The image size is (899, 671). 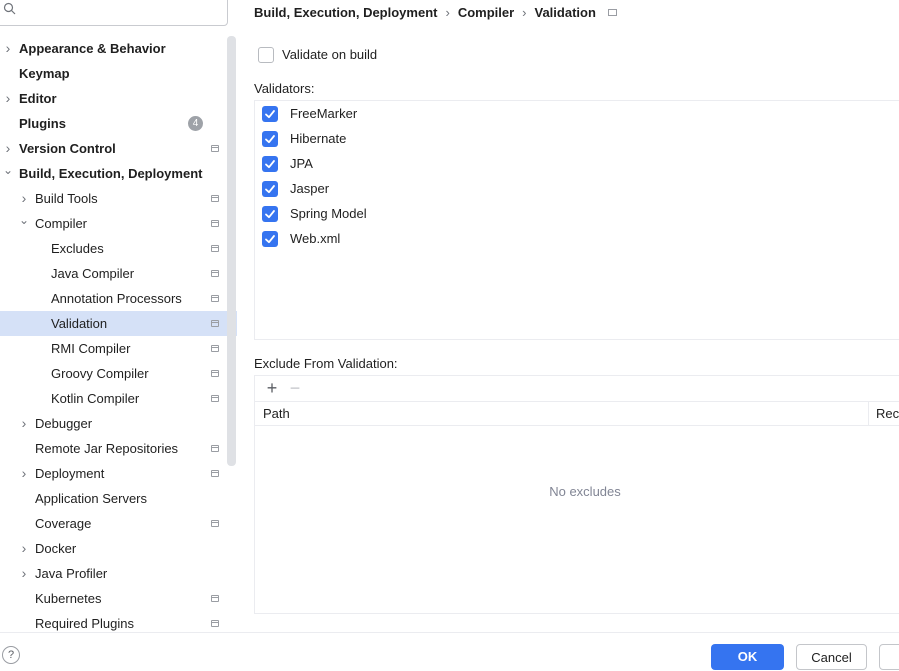 What do you see at coordinates (318, 139) in the screenshot?
I see `validator-label: Hibernate` at bounding box center [318, 139].